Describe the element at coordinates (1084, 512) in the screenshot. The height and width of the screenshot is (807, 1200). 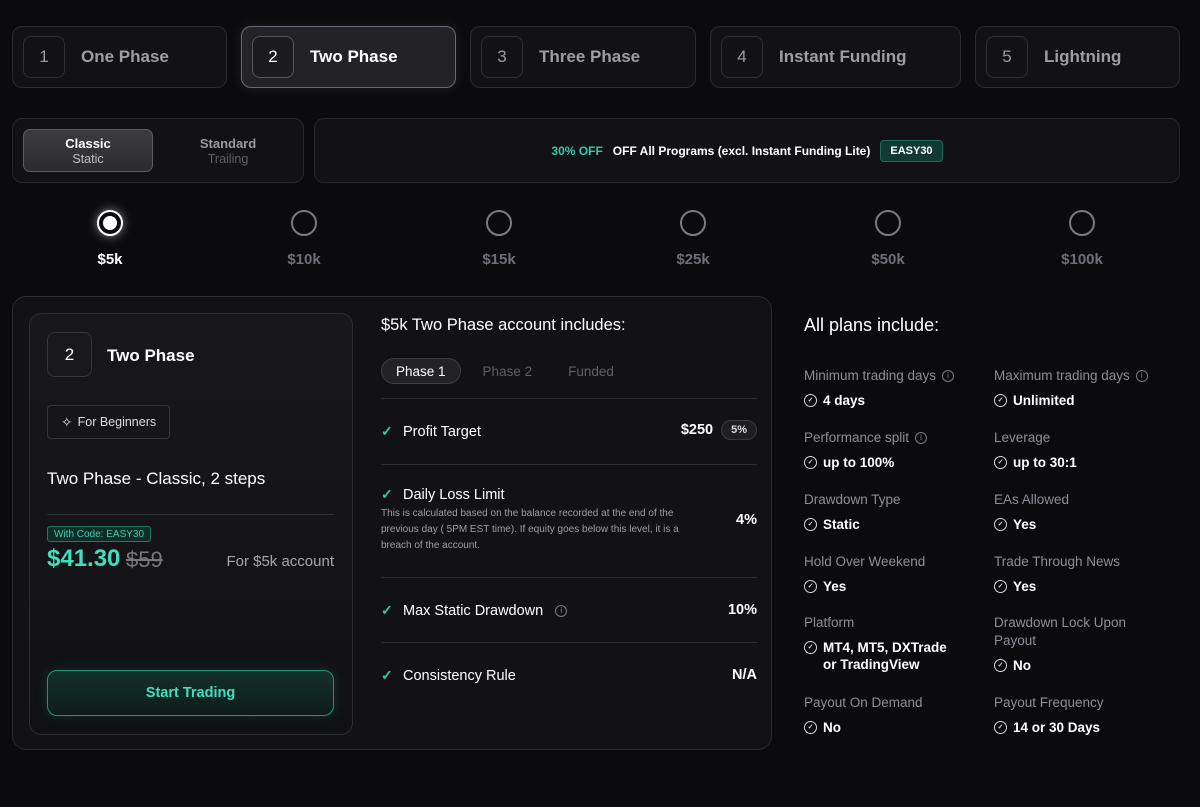
I see `feature-eas-allowed: EAs Allowed ✓ Yes` at that location.